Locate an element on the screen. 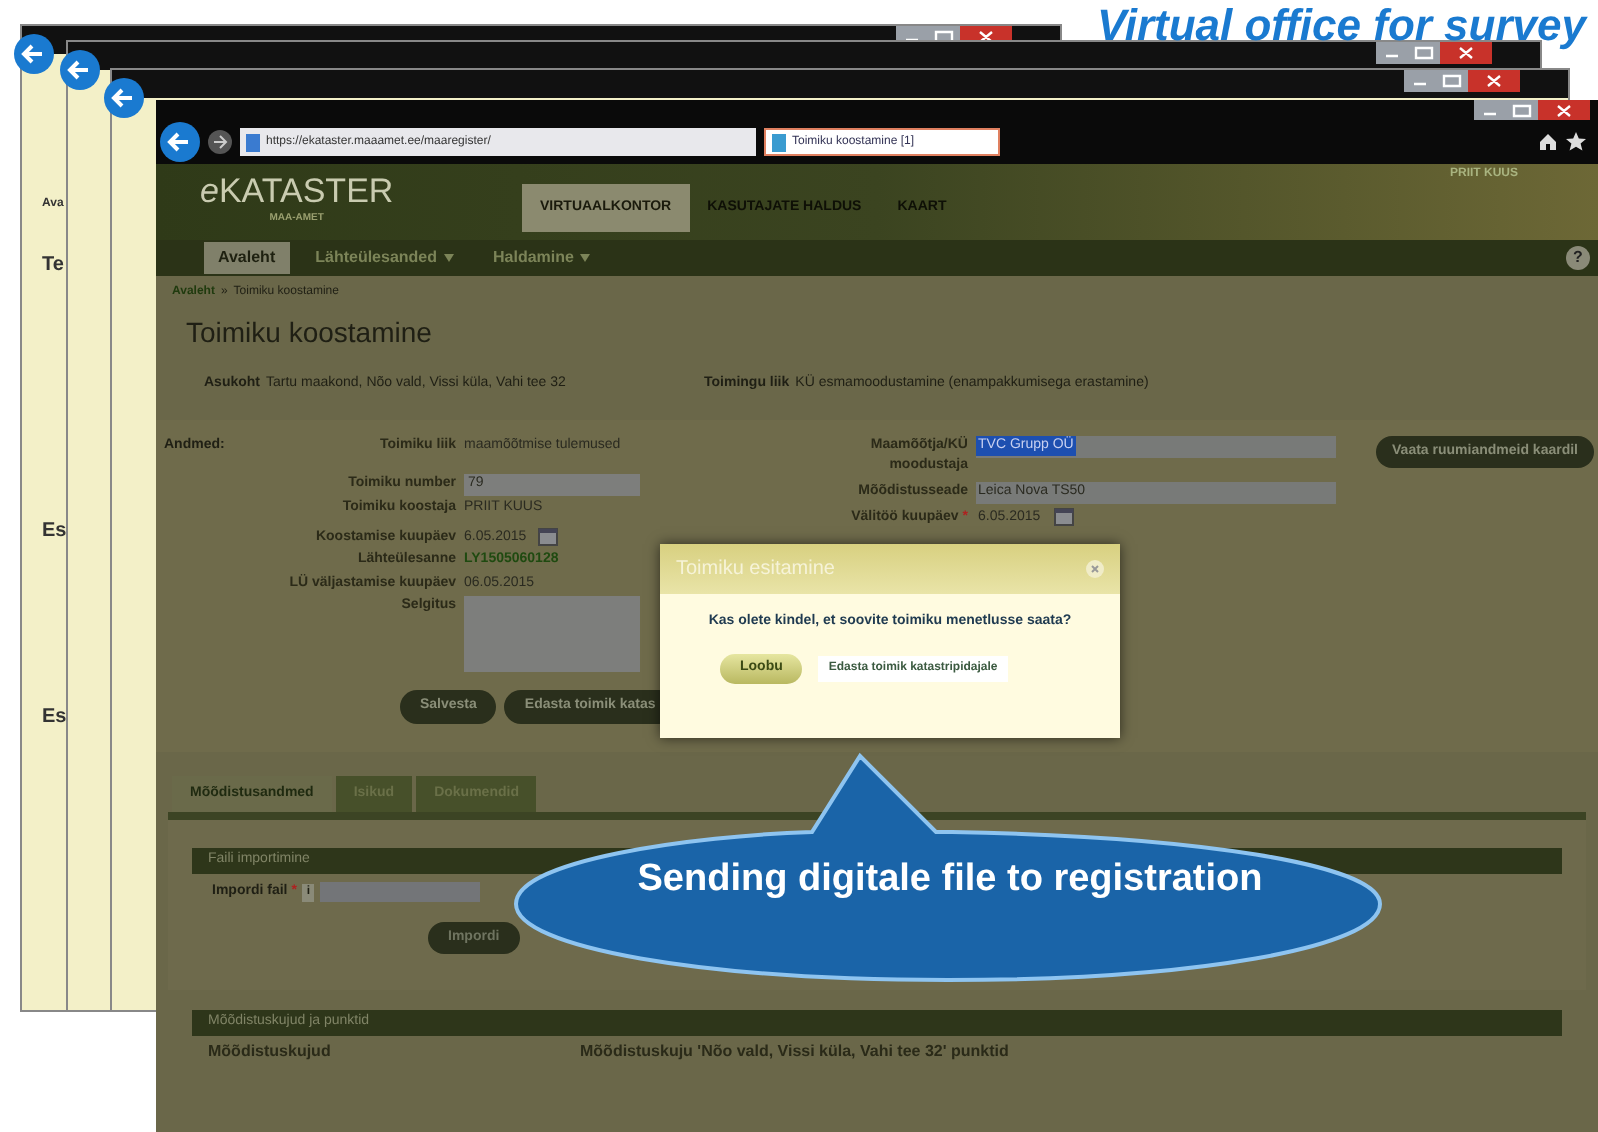 This screenshot has height=1132, width=1598. menu-item: Haldamine is located at coordinates (541, 258).